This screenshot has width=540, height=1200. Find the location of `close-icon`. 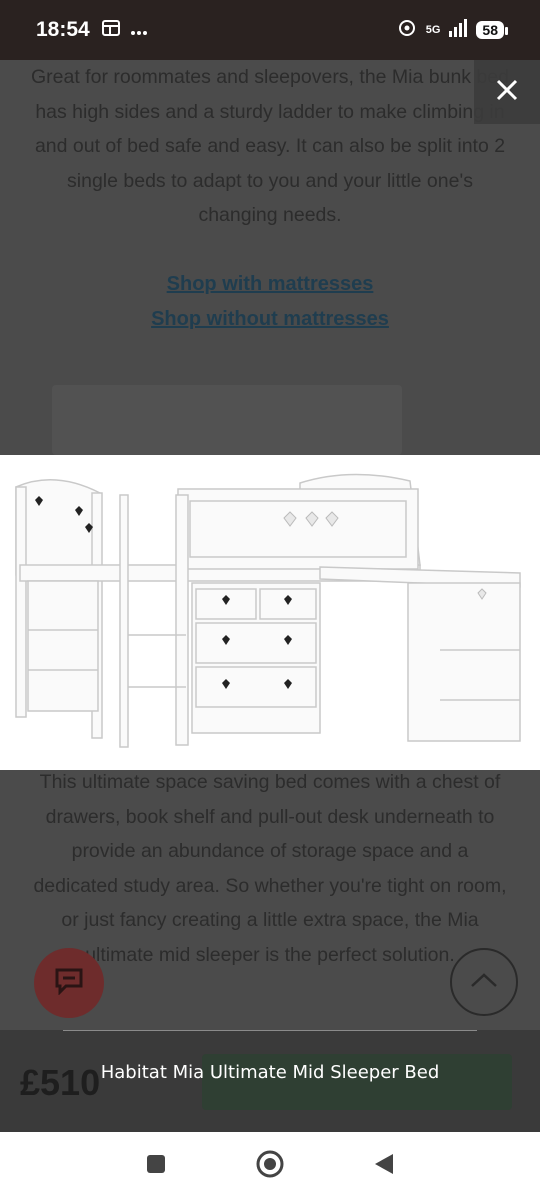

close-icon is located at coordinates (507, 92).